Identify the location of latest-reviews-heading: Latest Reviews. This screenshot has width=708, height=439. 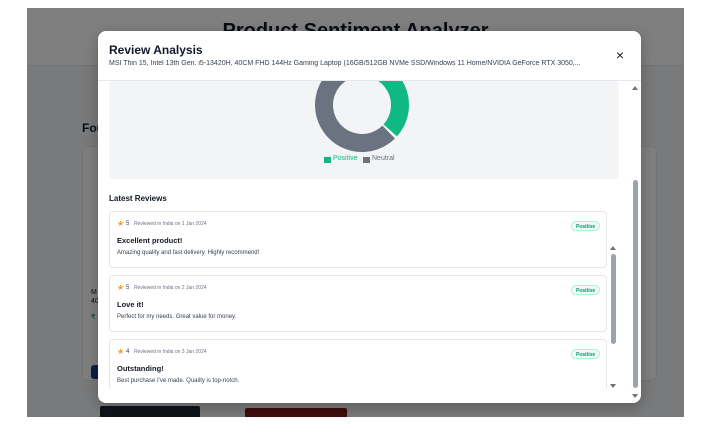
(138, 198).